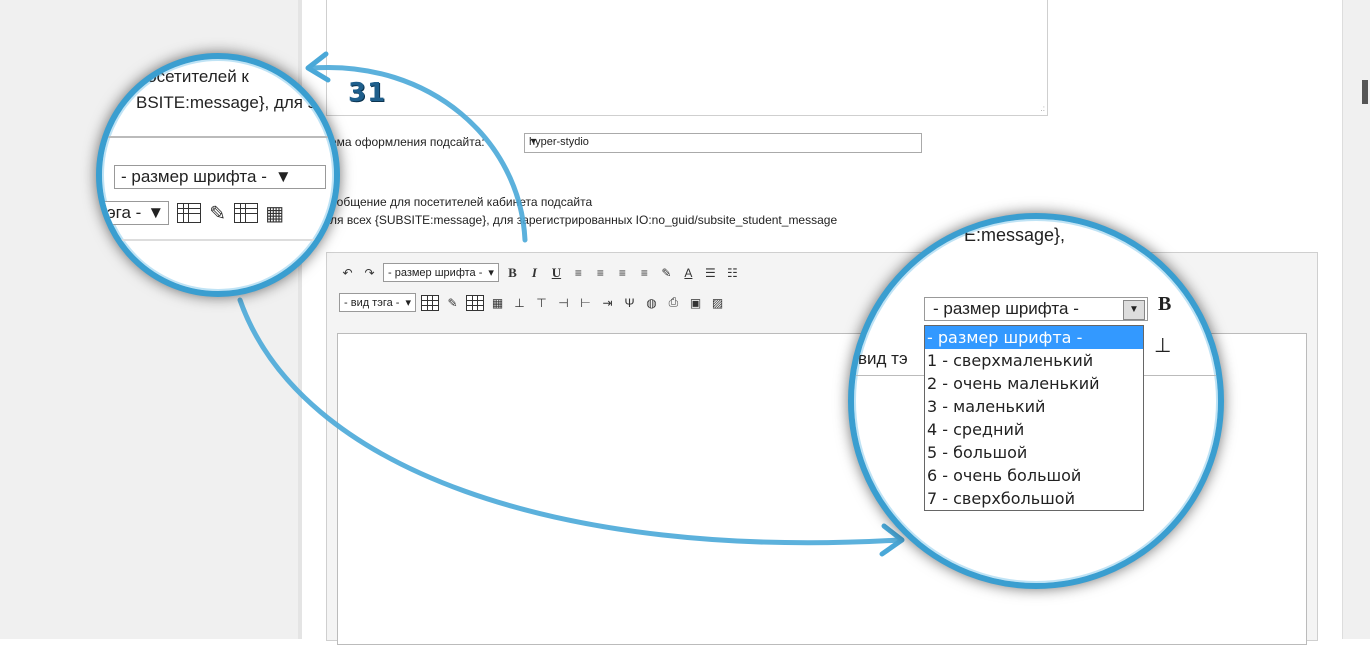  Describe the element at coordinates (541, 302) in the screenshot. I see `insert-row-below-icon: ⊤` at that location.